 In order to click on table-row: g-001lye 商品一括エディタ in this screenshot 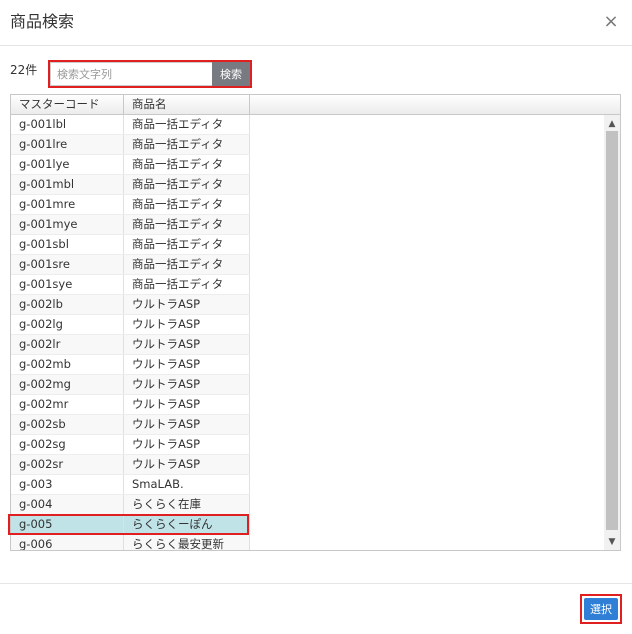, I will do `click(130, 165)`.